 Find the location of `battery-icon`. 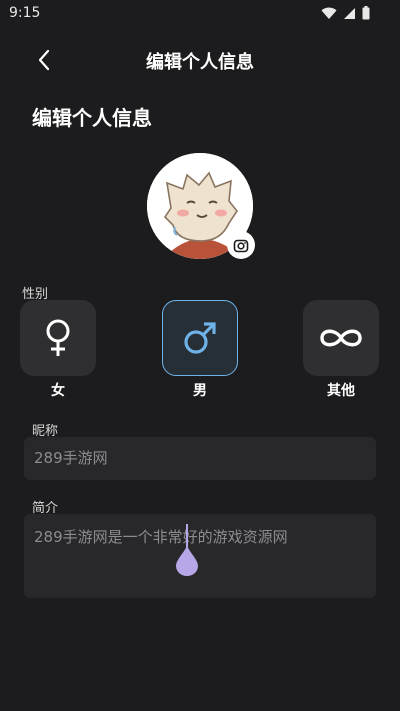

battery-icon is located at coordinates (366, 13).